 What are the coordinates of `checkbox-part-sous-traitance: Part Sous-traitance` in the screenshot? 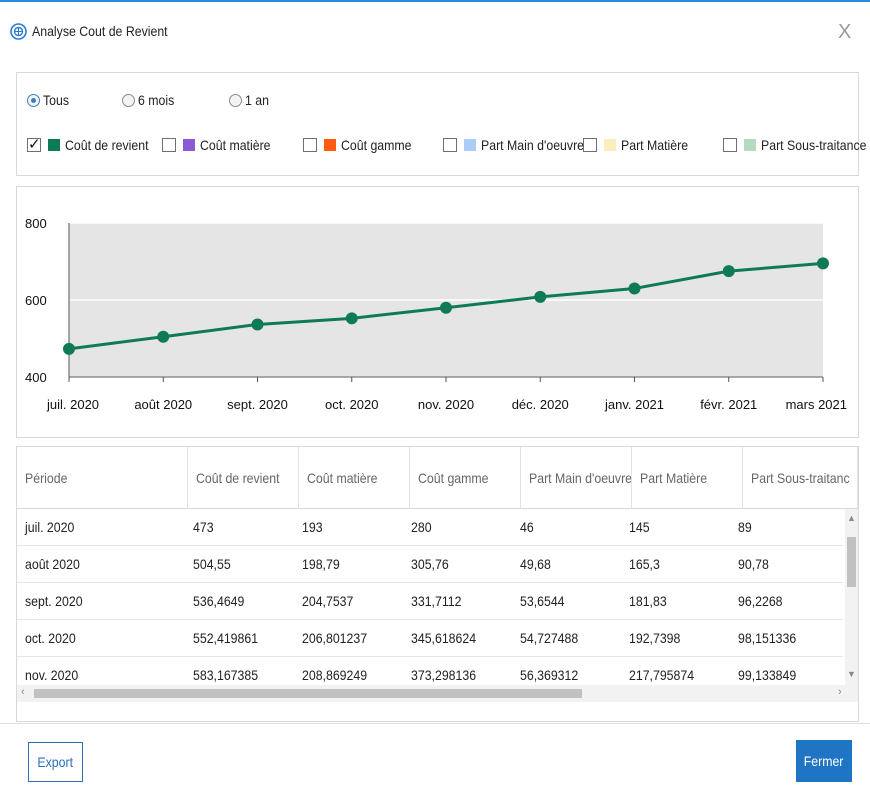 It's located at (796, 145).